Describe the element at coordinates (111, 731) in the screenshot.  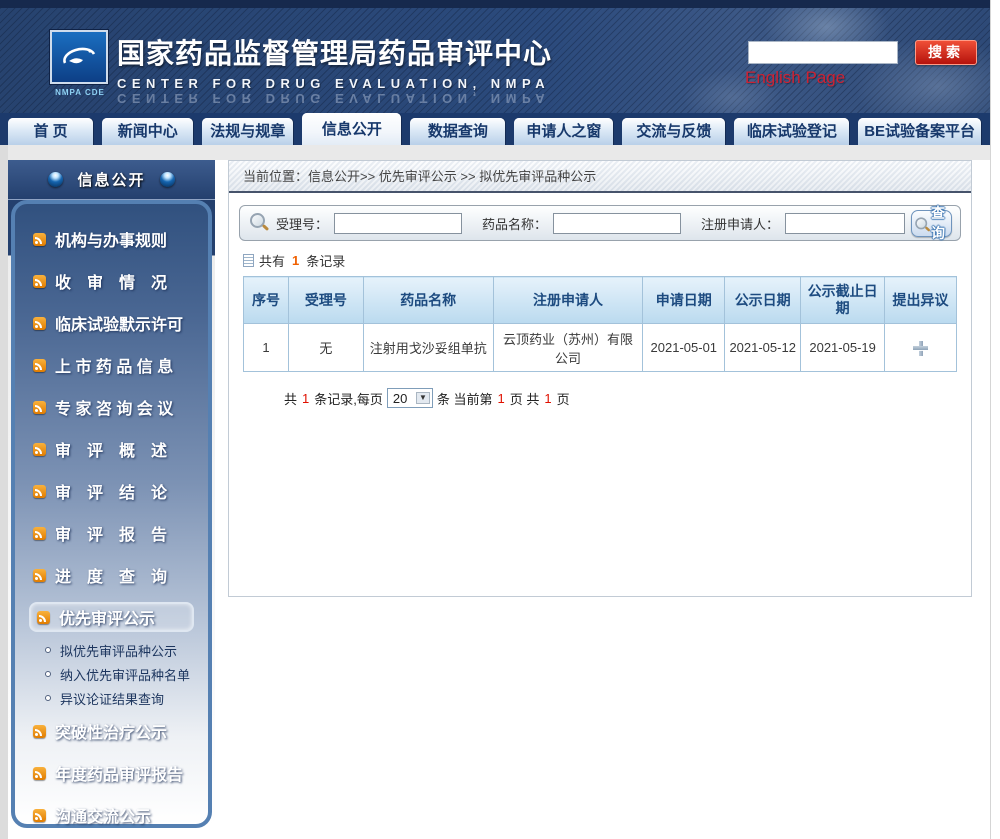
I see `sidebar-item-breakthrough-therapy: 突破性治疗公示` at that location.